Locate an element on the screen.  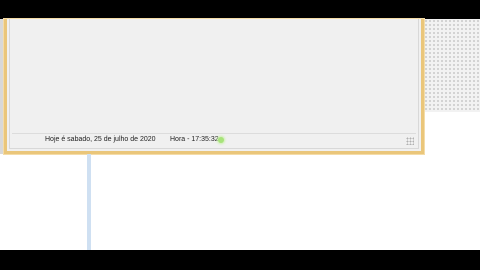
background-panel-edge is located at coordinates (450, 115).